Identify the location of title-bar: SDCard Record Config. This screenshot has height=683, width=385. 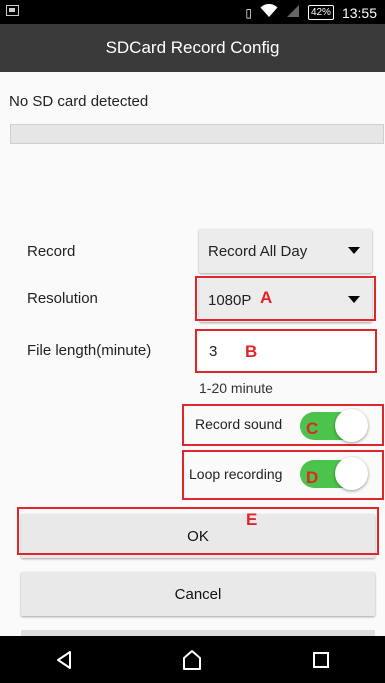
(192, 48).